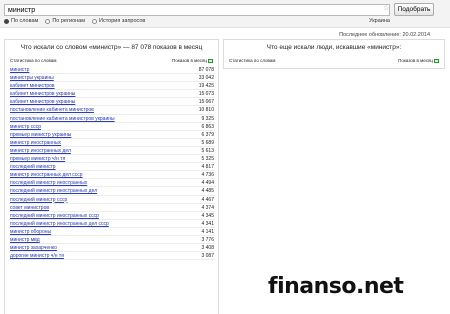 The width and height of the screenshot is (450, 314). Describe the element at coordinates (112, 143) in the screenshot. I see `table-row: министр иностранных 5 689` at that location.